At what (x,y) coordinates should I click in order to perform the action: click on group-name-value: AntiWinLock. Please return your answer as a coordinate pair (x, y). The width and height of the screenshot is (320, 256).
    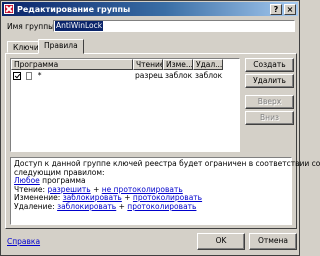
    Looking at the image, I should click on (79, 26).